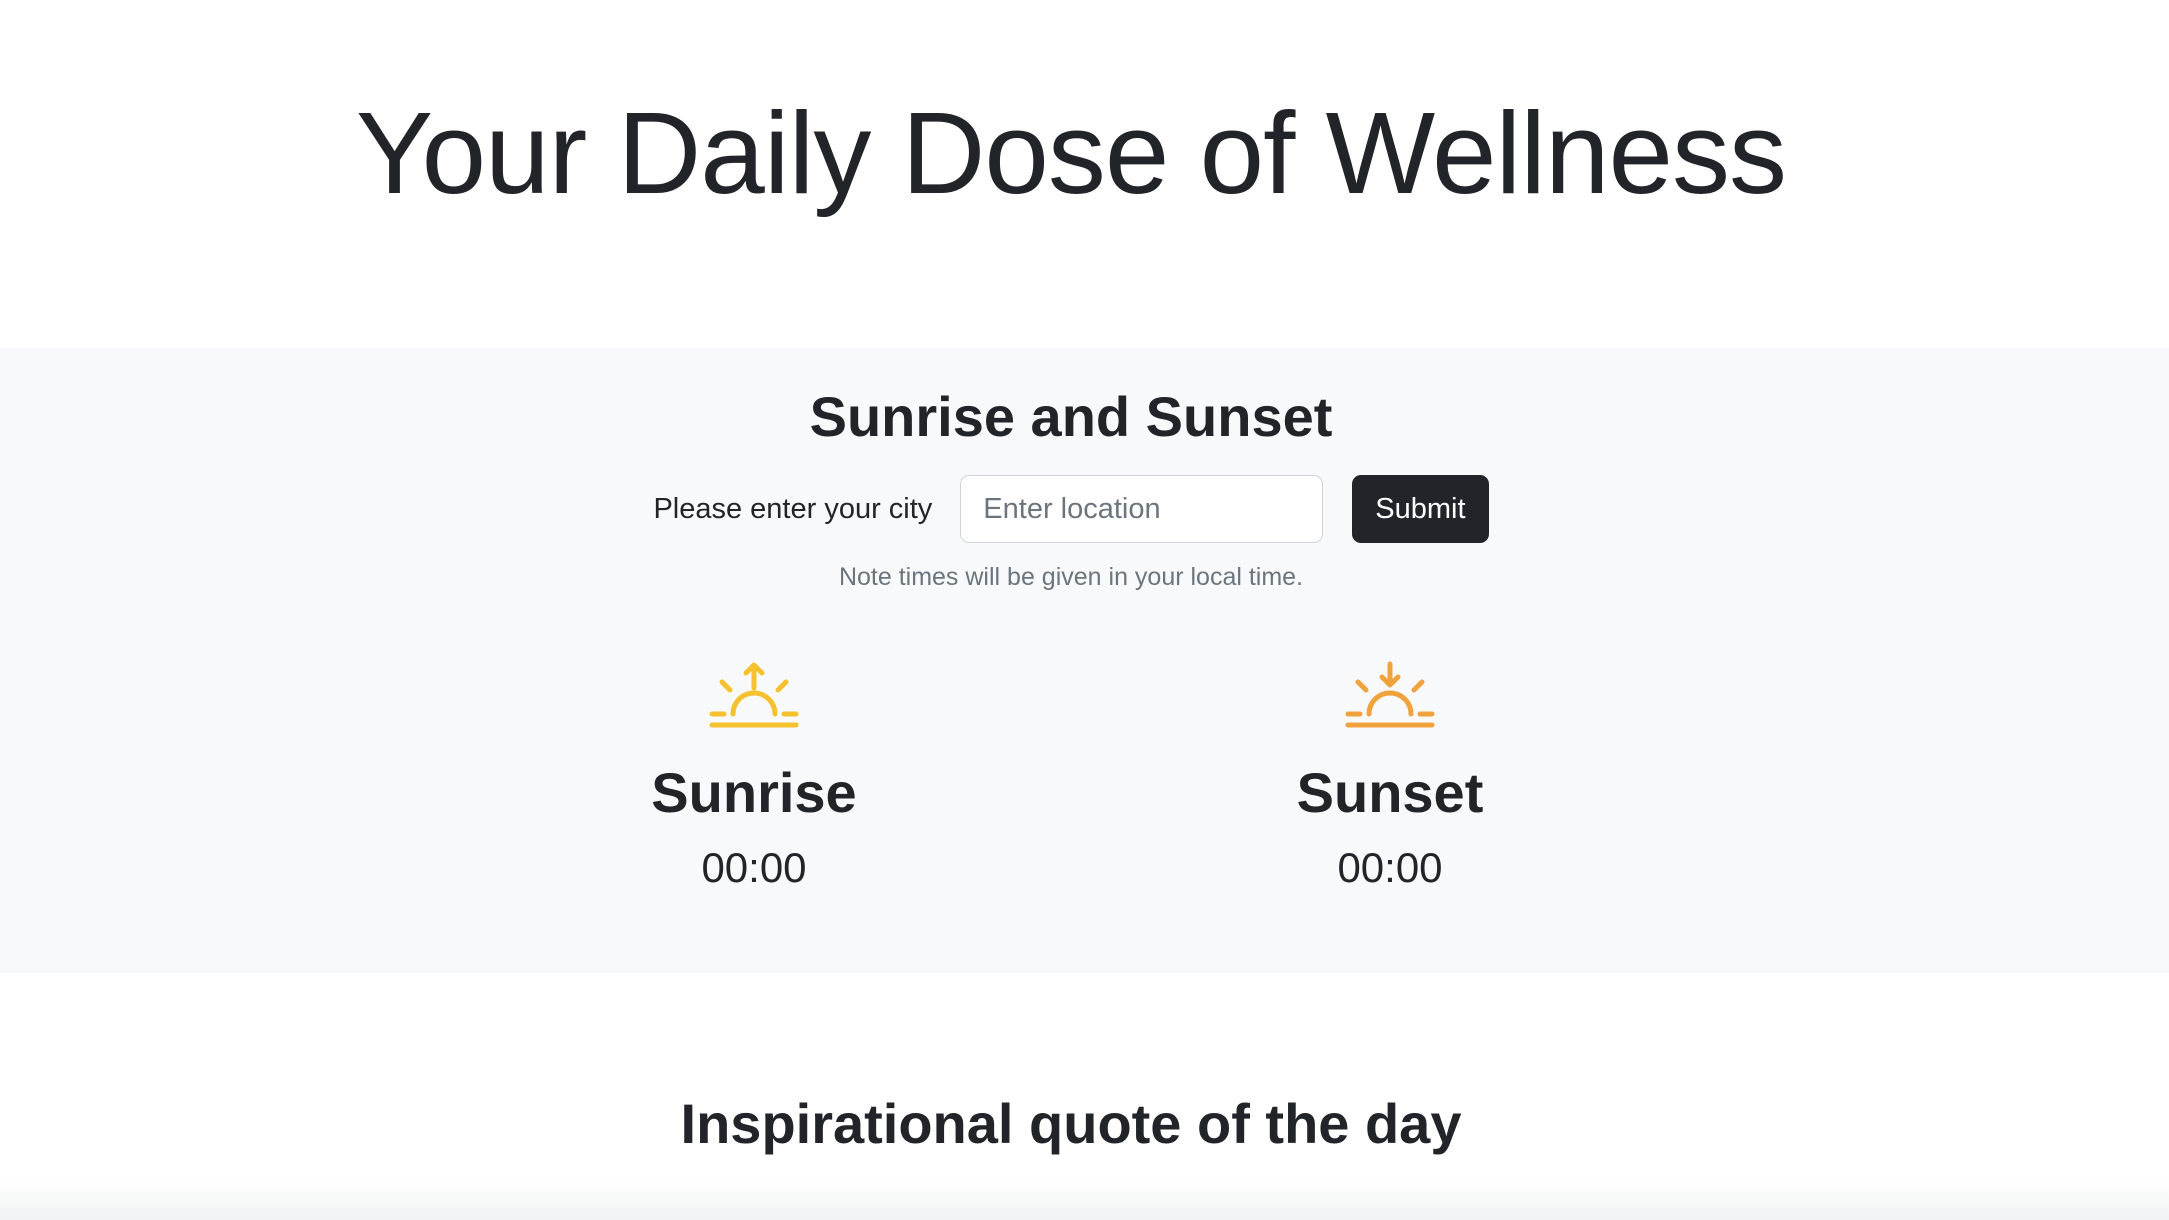 The image size is (2169, 1220). I want to click on sunset-card: Sunset 00:00, so click(1390, 778).